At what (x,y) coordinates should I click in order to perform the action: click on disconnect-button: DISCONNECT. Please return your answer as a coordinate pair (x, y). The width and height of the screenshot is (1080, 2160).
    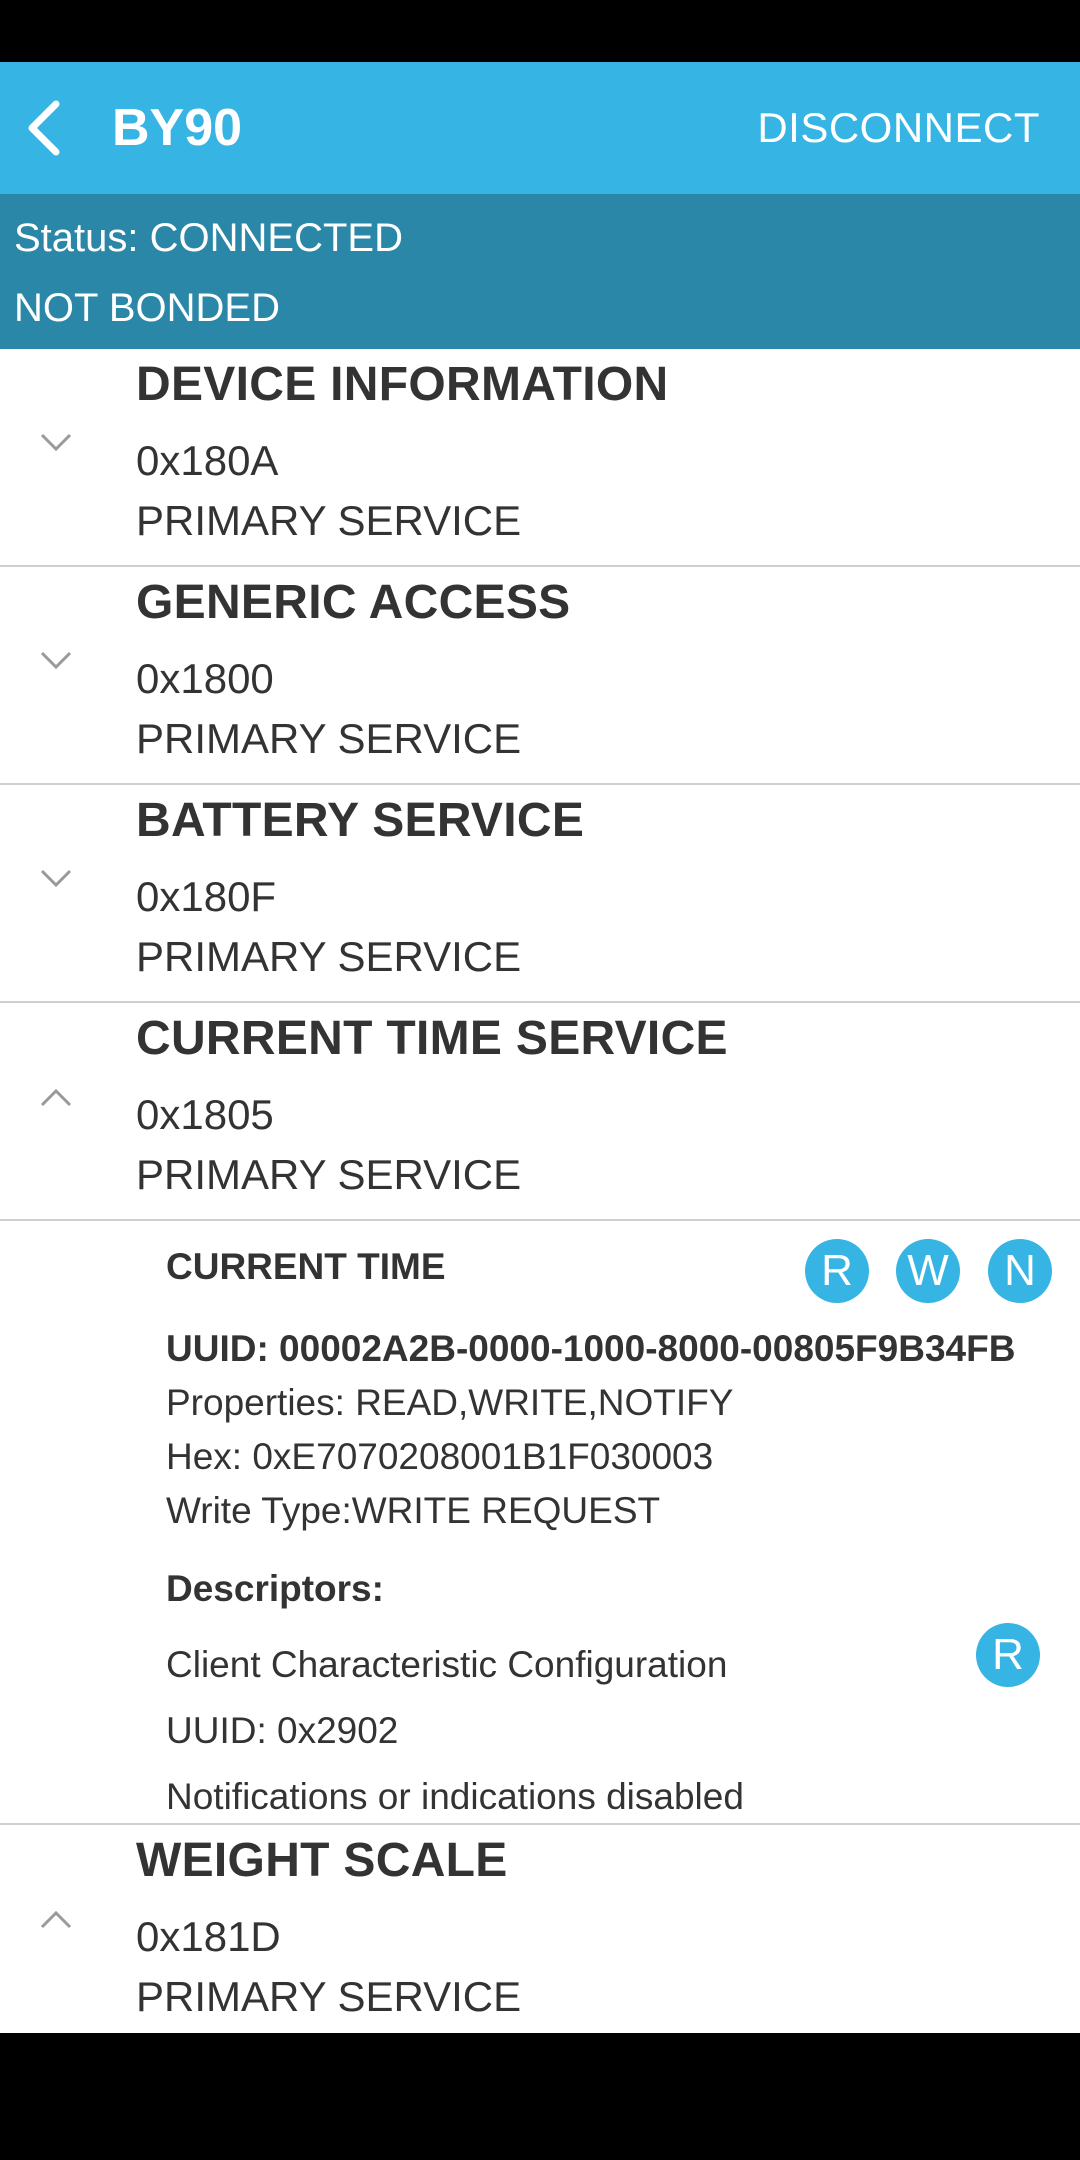
    Looking at the image, I should click on (898, 128).